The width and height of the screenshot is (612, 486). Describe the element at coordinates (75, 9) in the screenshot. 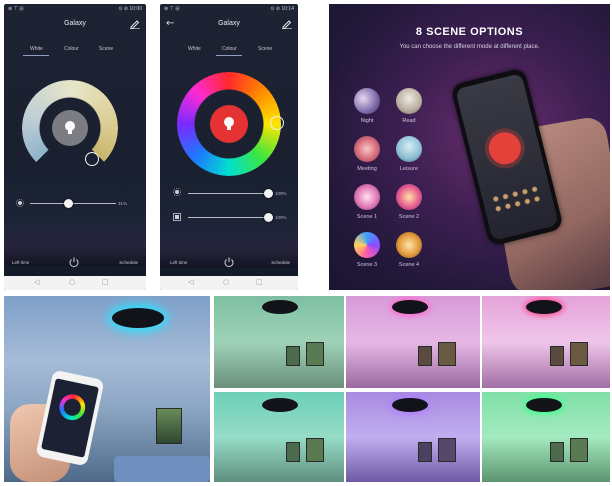

I see `status-bar: ⊕ ⊤ ⊟ ⊙ ⊘ 10:00` at that location.